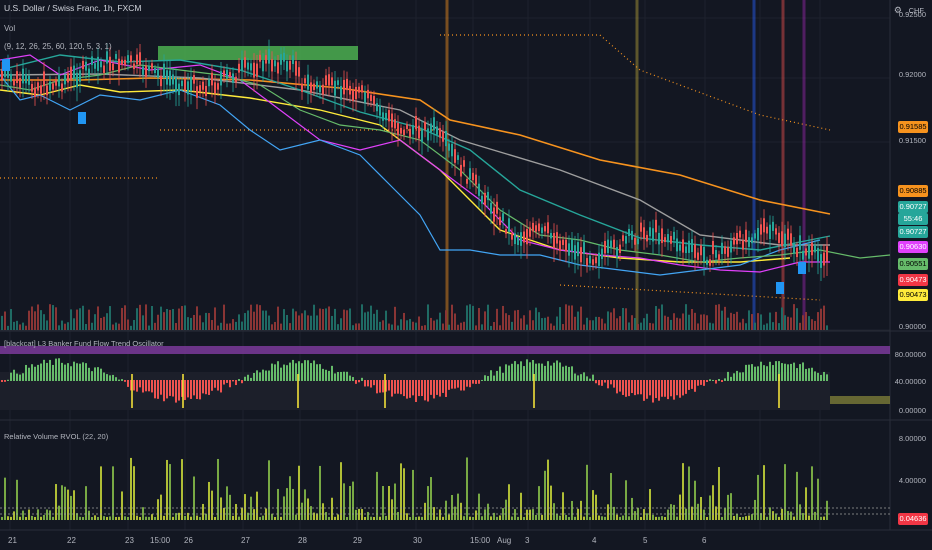  What do you see at coordinates (913, 127) in the screenshot?
I see `price-tag: 0.91585` at bounding box center [913, 127].